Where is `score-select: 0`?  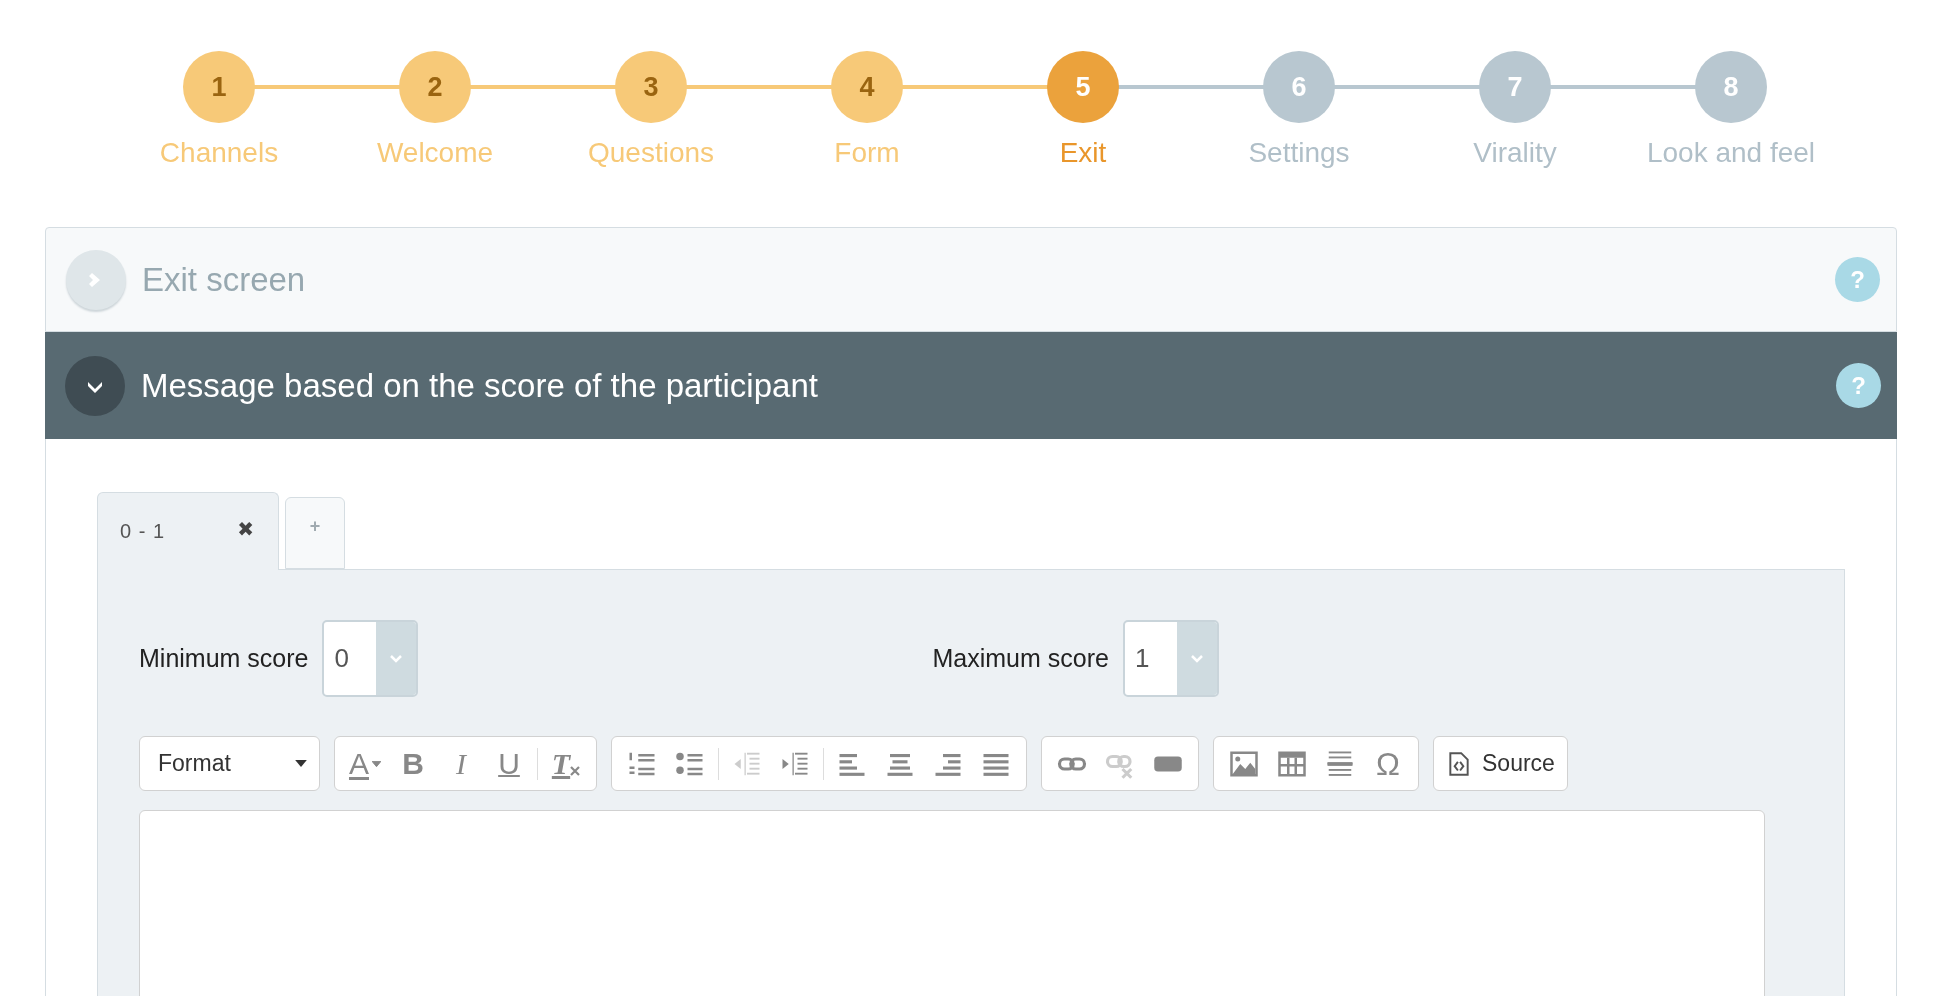
score-select: 0 is located at coordinates (370, 658).